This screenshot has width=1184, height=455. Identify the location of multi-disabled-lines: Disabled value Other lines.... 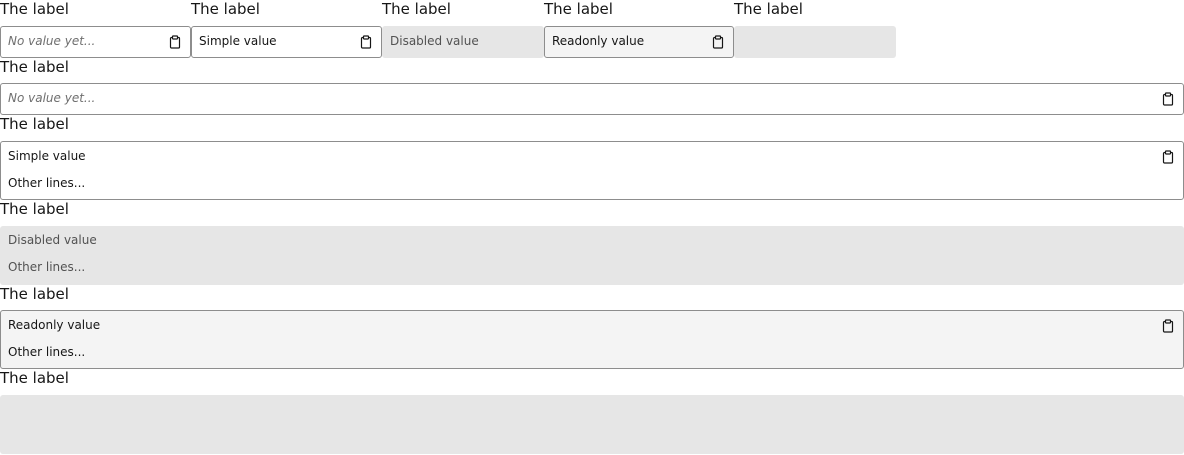
(52, 254).